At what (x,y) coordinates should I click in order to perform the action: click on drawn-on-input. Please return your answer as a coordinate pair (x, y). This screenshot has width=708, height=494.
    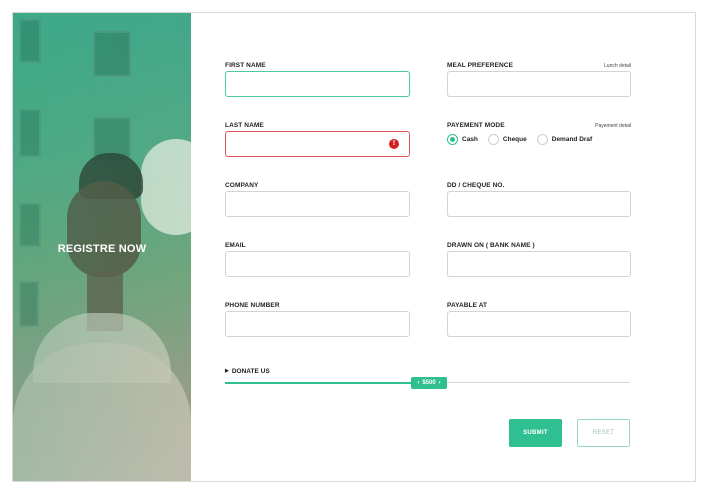
    Looking at the image, I should click on (539, 264).